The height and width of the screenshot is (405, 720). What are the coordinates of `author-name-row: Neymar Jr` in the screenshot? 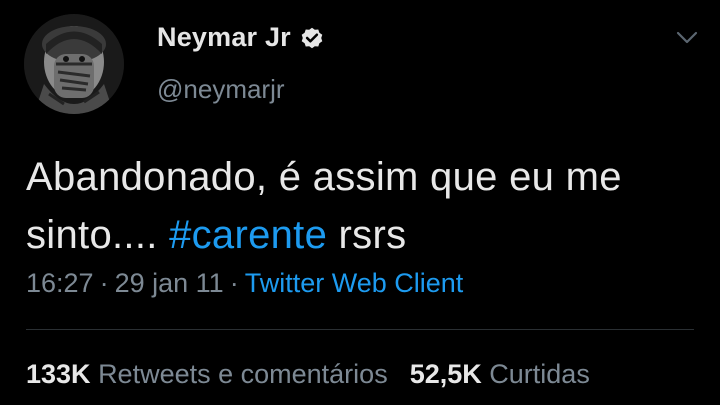 It's located at (241, 37).